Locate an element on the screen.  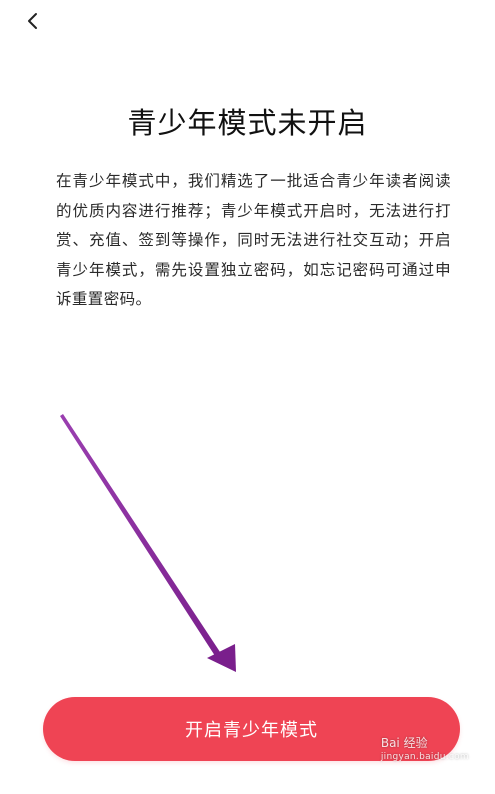
back-button is located at coordinates (33, 21).